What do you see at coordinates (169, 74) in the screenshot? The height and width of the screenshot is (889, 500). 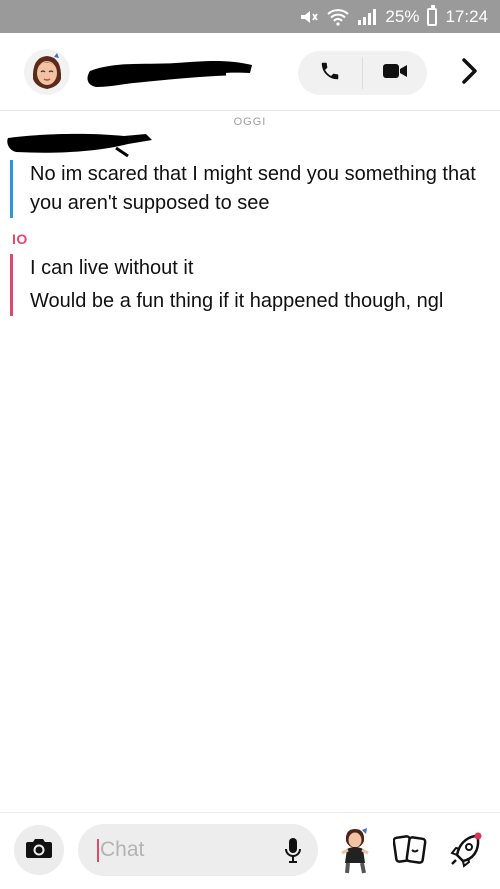 I see `redacted-contact-name` at bounding box center [169, 74].